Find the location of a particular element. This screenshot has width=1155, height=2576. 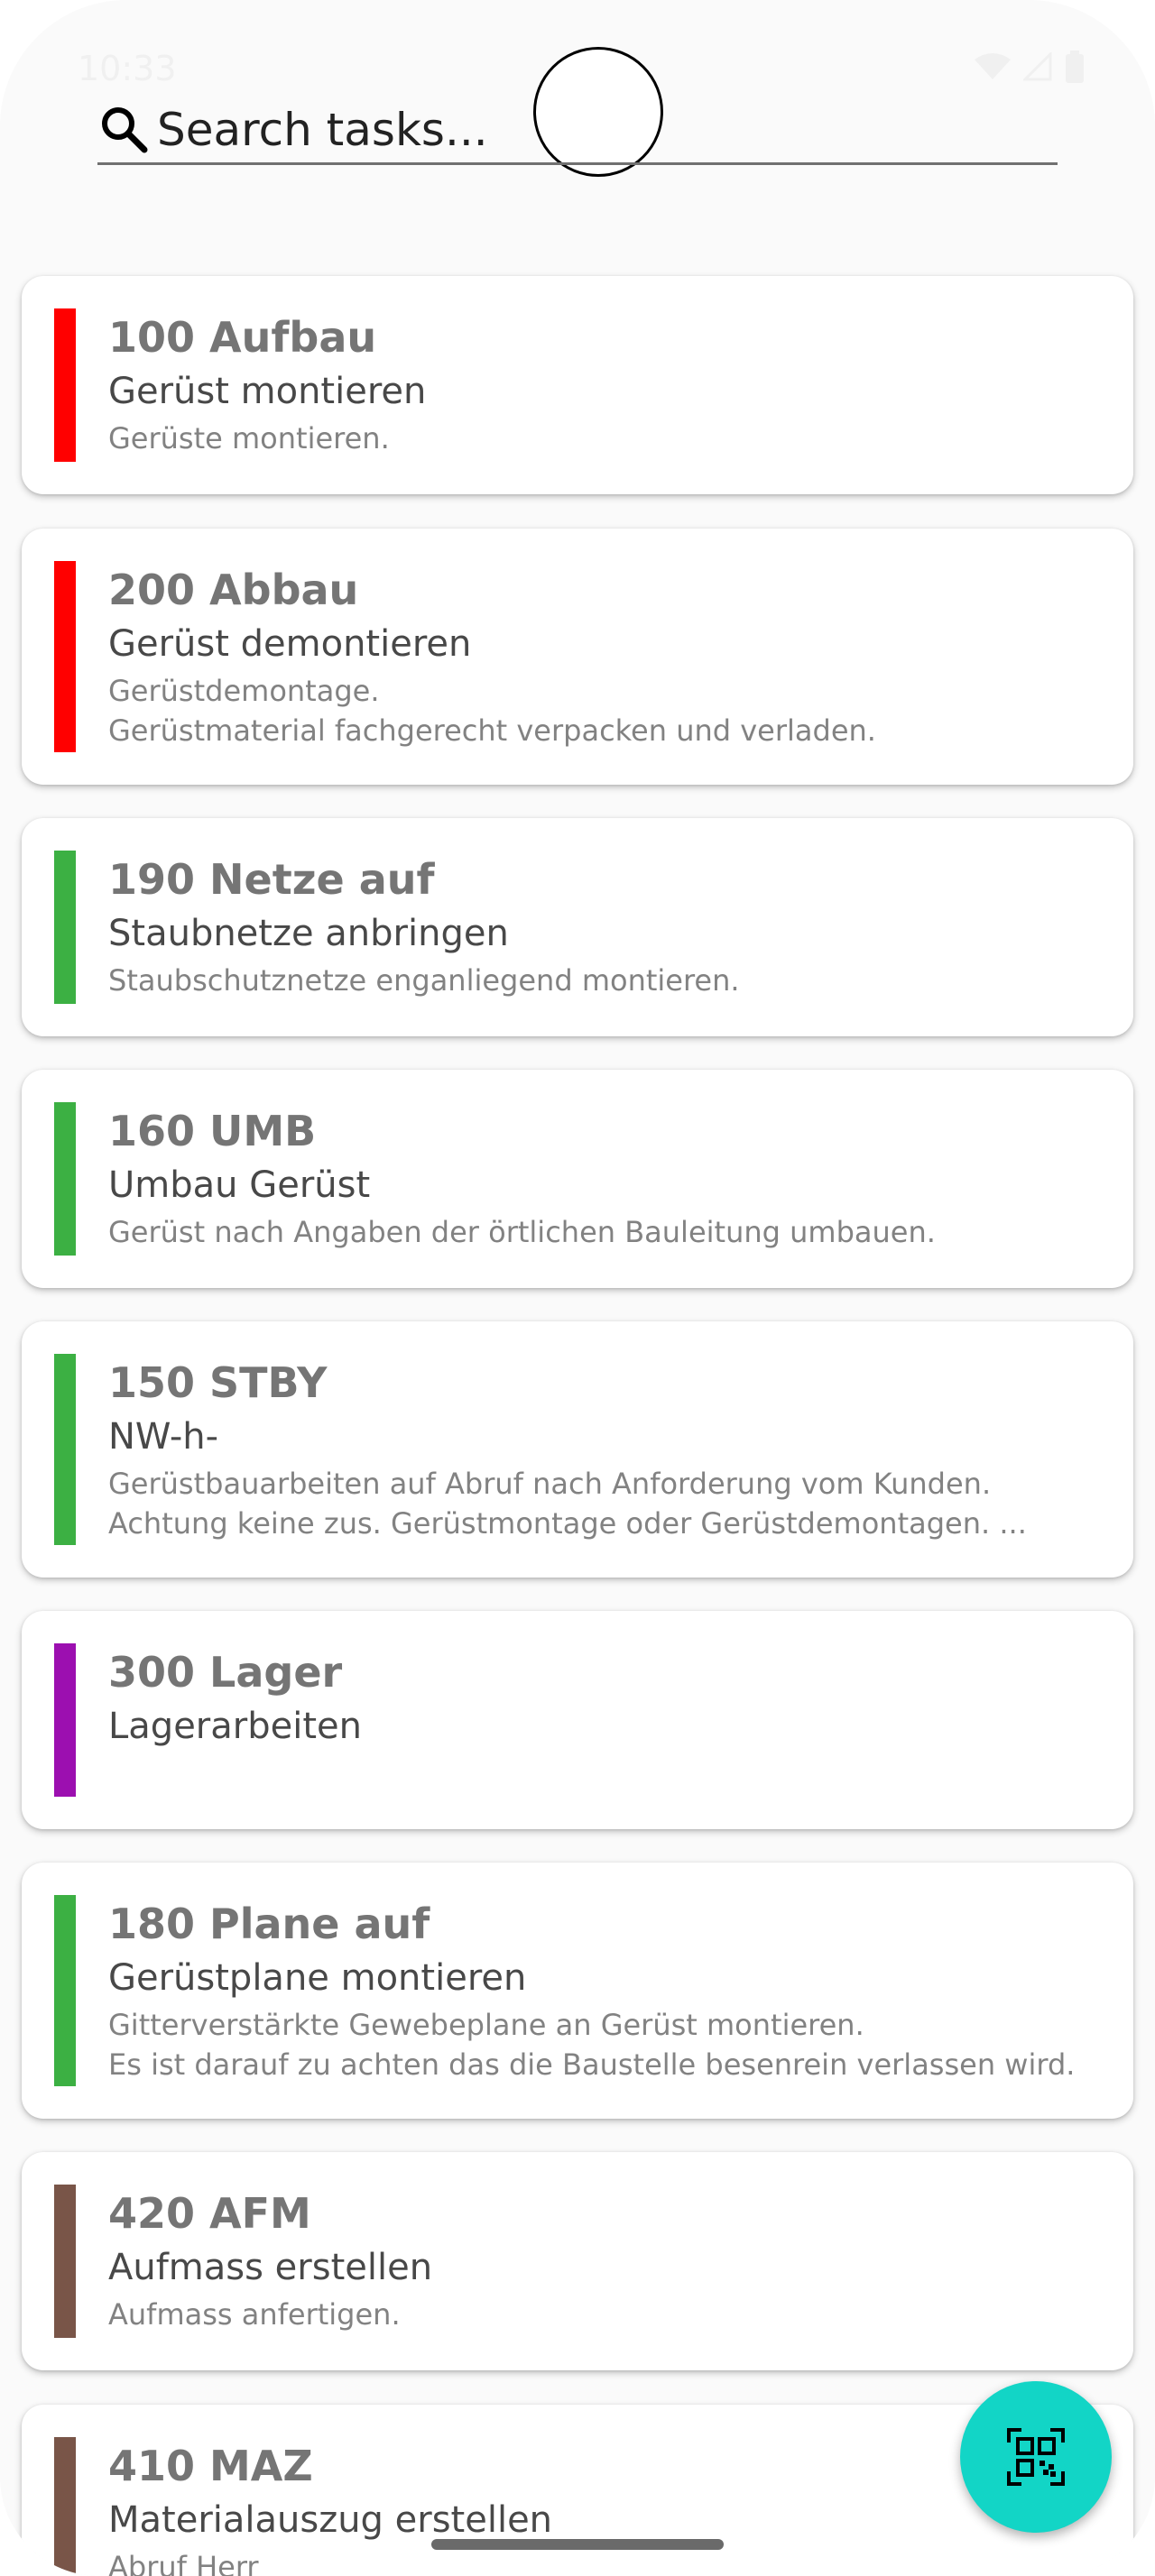

task-title: 410 MAZ is located at coordinates (210, 2466).